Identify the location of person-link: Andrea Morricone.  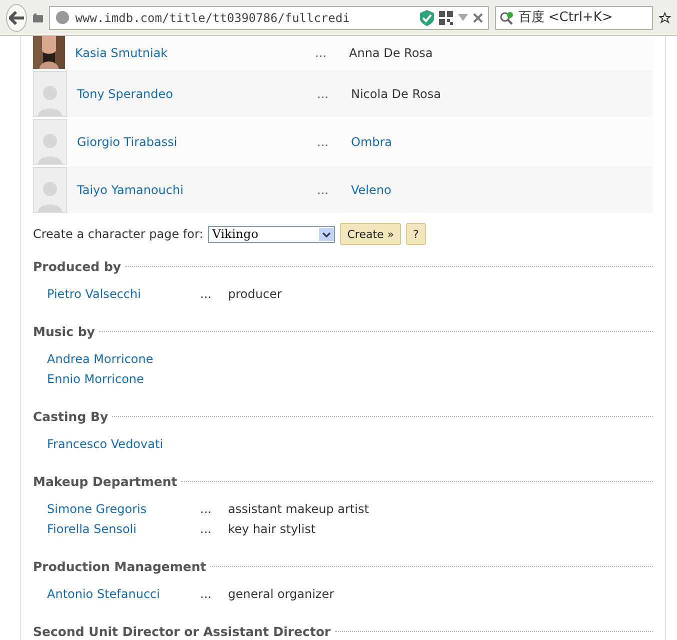
(123, 359).